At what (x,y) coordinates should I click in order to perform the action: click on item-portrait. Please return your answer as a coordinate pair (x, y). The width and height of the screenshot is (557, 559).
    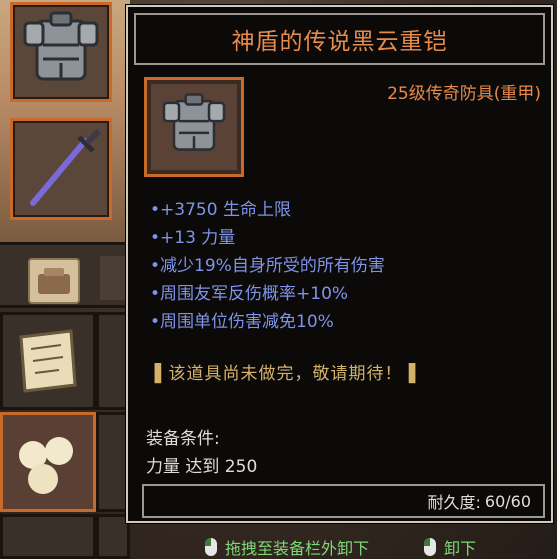
    Looking at the image, I should click on (194, 127).